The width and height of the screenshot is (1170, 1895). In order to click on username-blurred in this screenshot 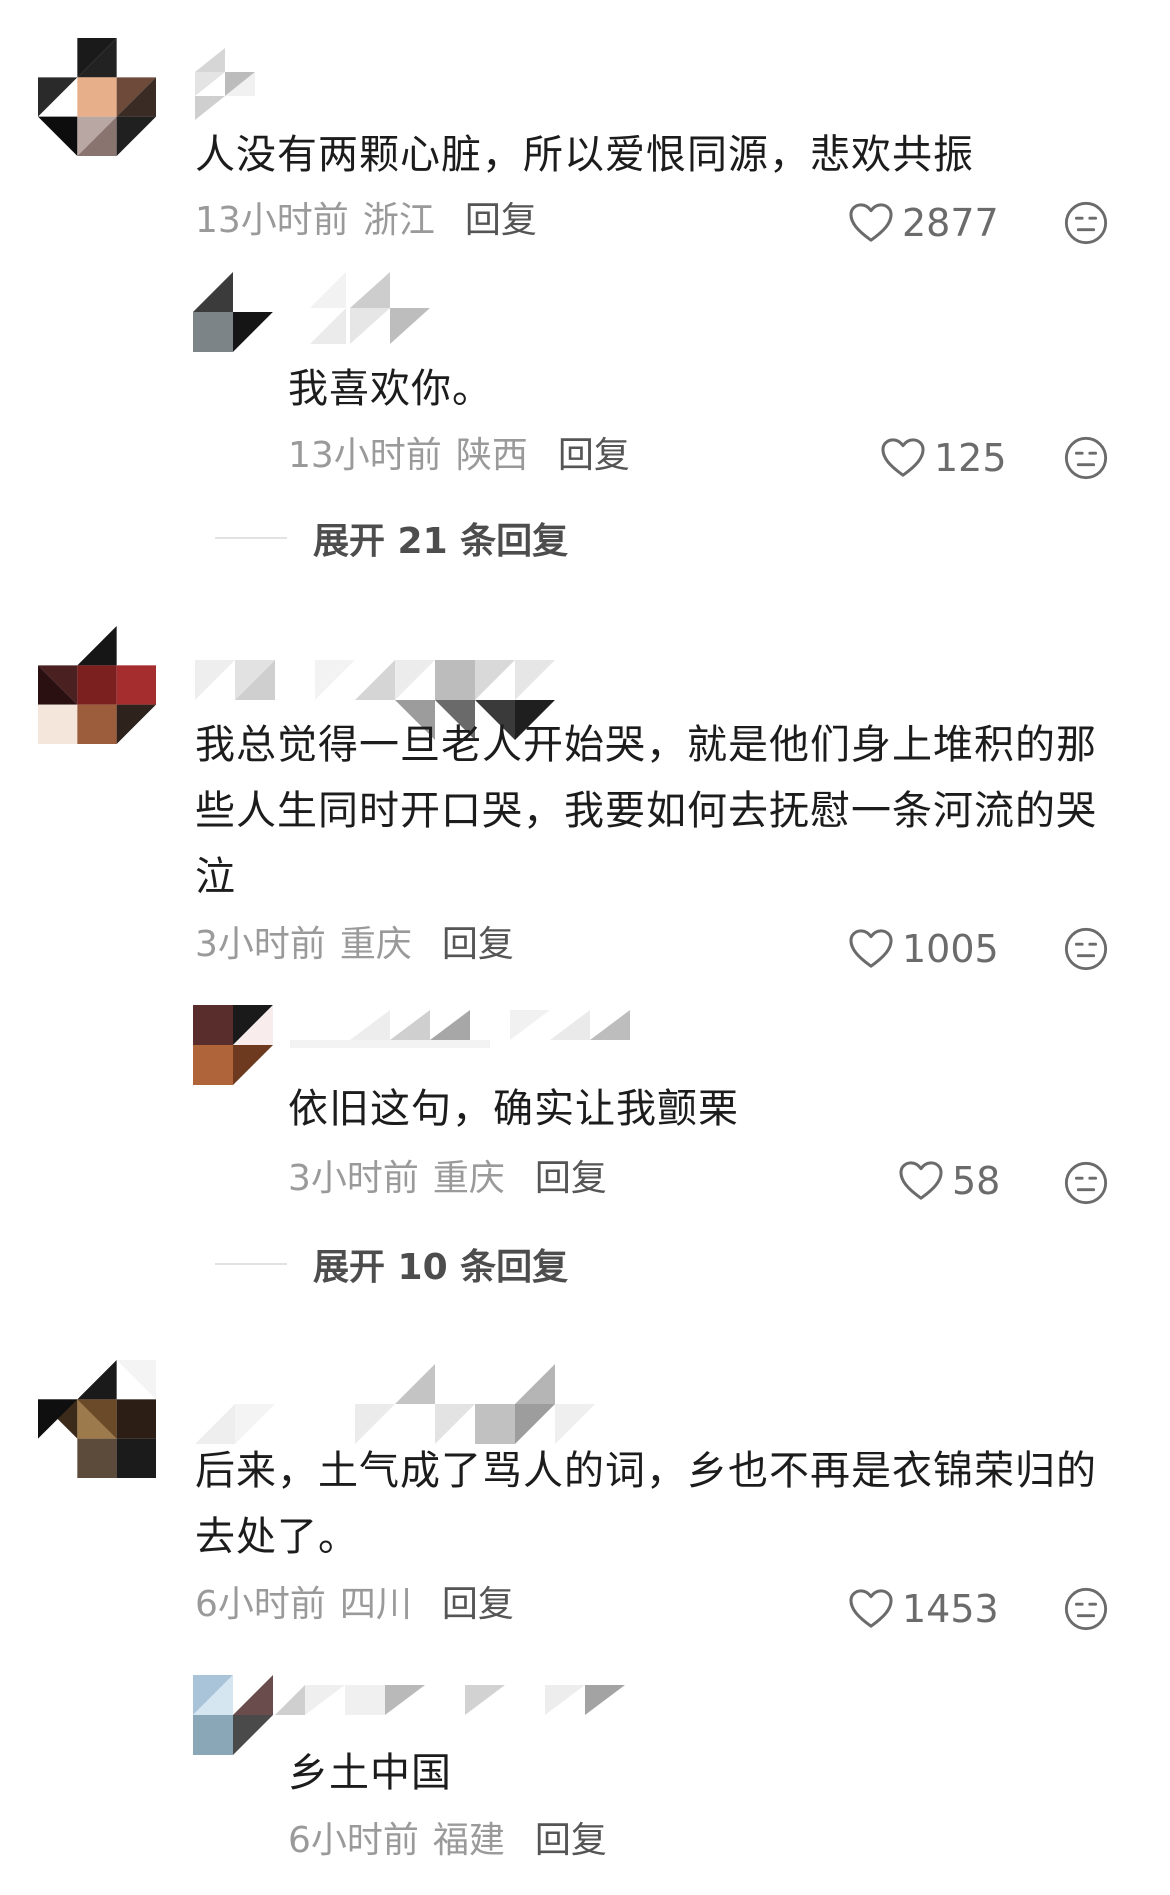, I will do `click(410, 1404)`.